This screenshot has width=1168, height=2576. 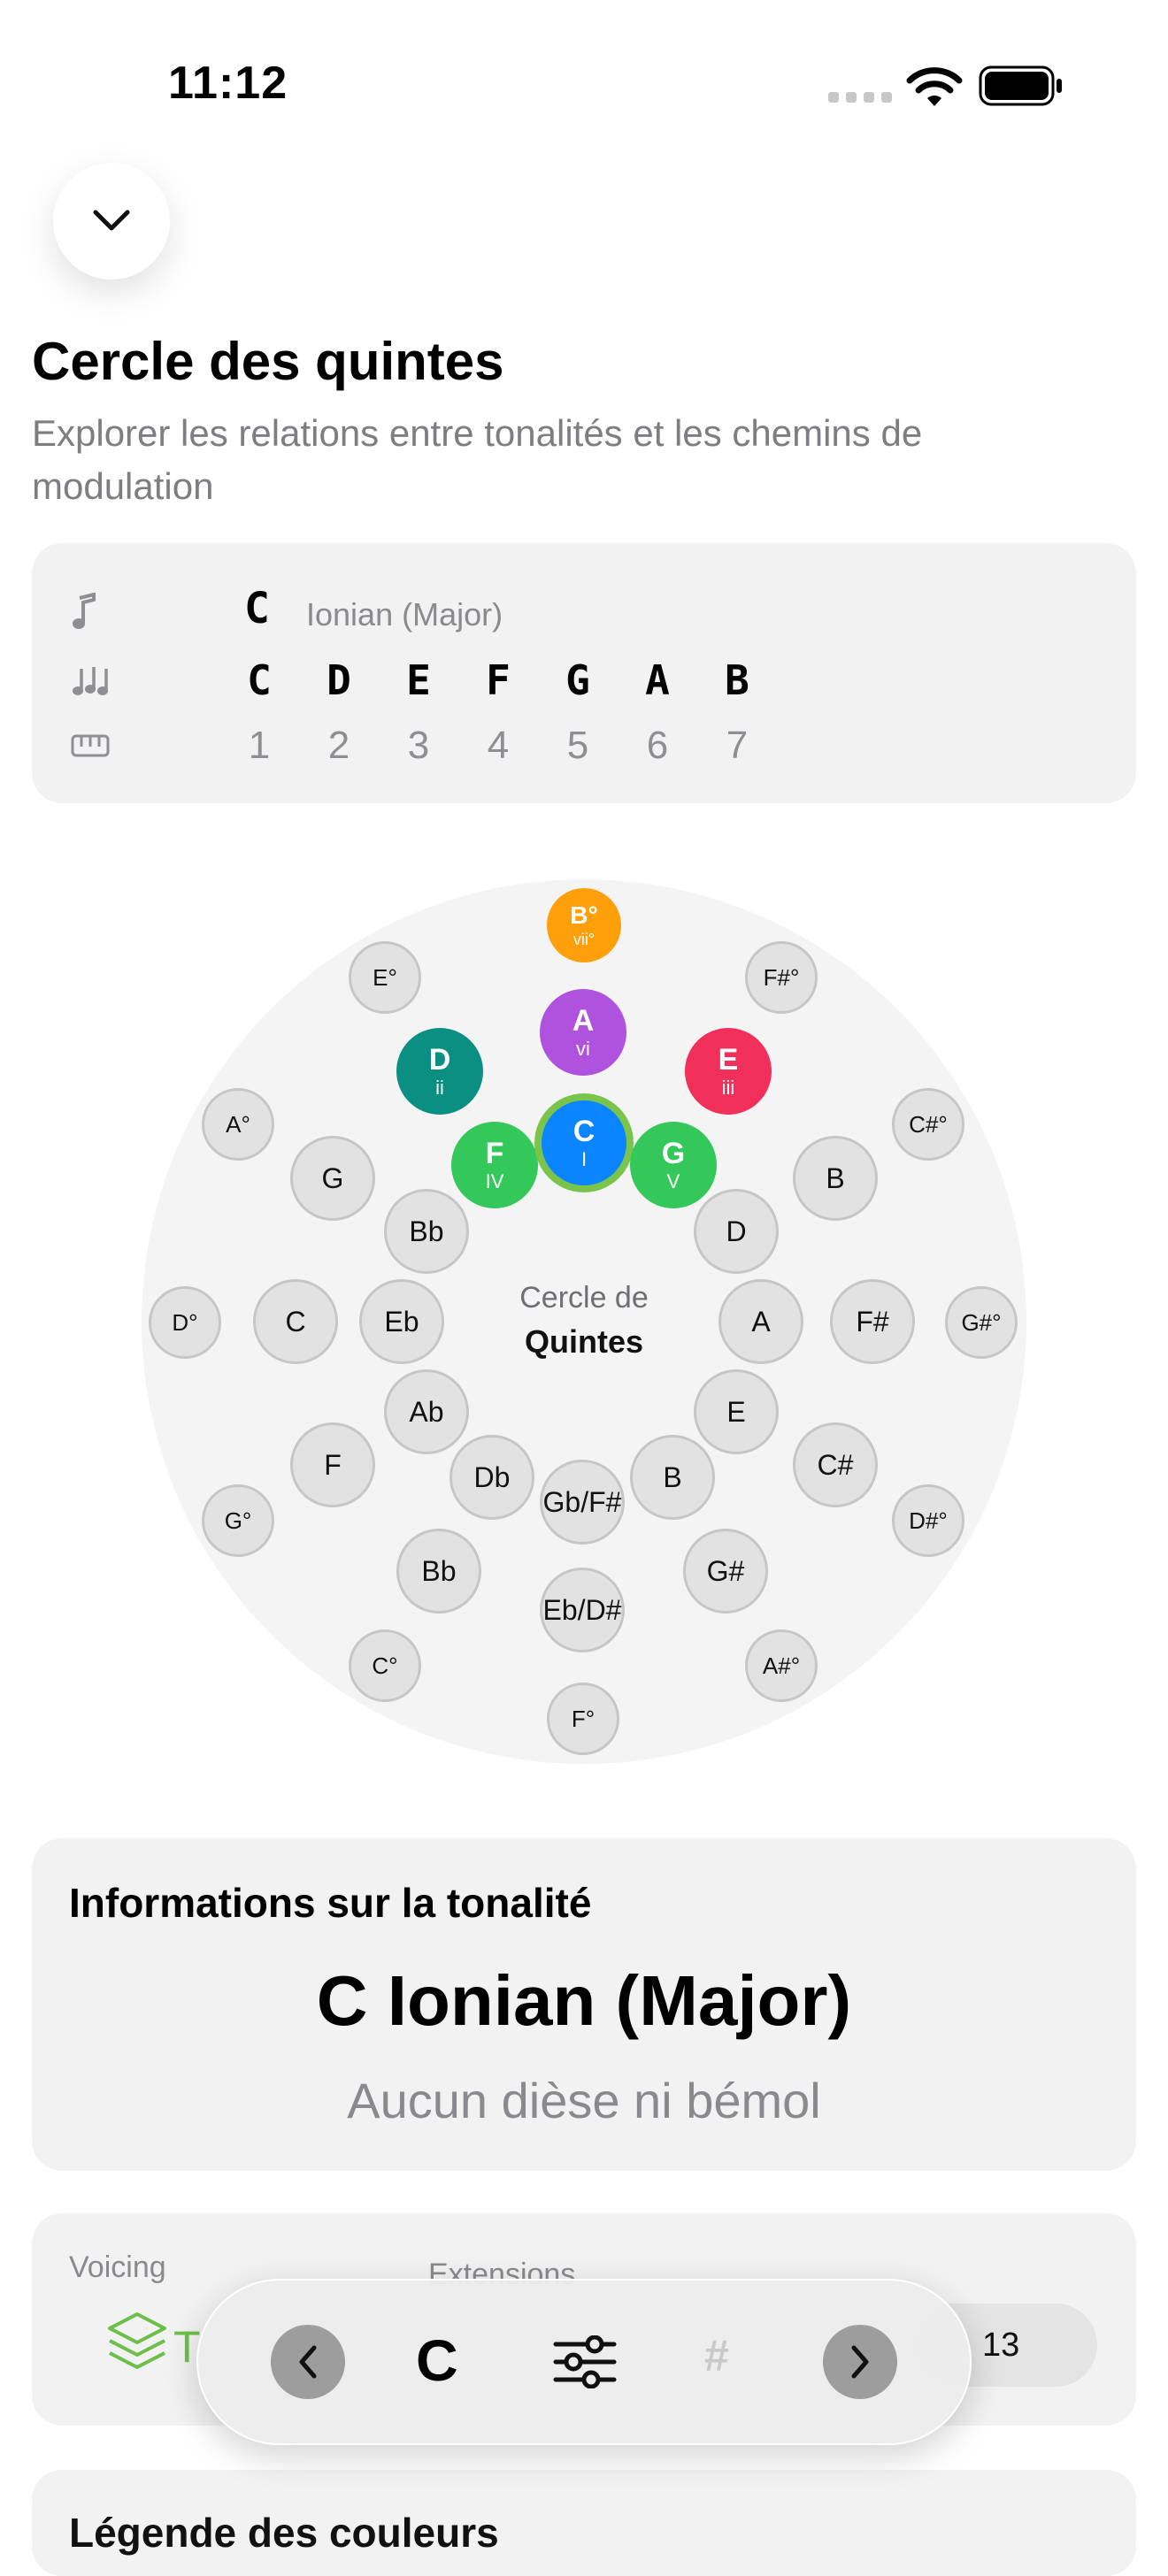 I want to click on battery-icon, so click(x=1021, y=85).